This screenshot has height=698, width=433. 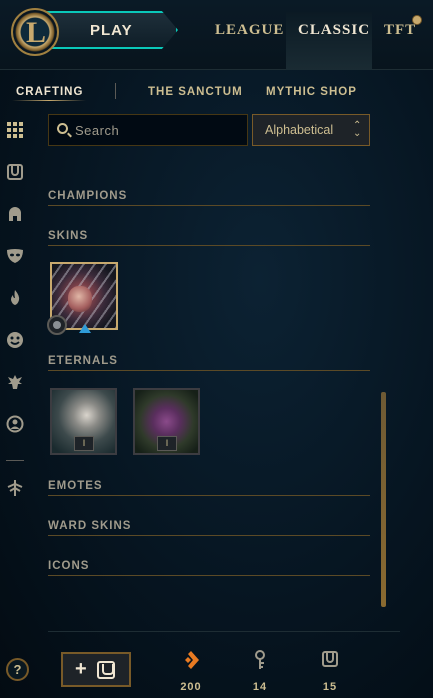 What do you see at coordinates (209, 196) in the screenshot?
I see `section-champions: CHAMPIONS` at bounding box center [209, 196].